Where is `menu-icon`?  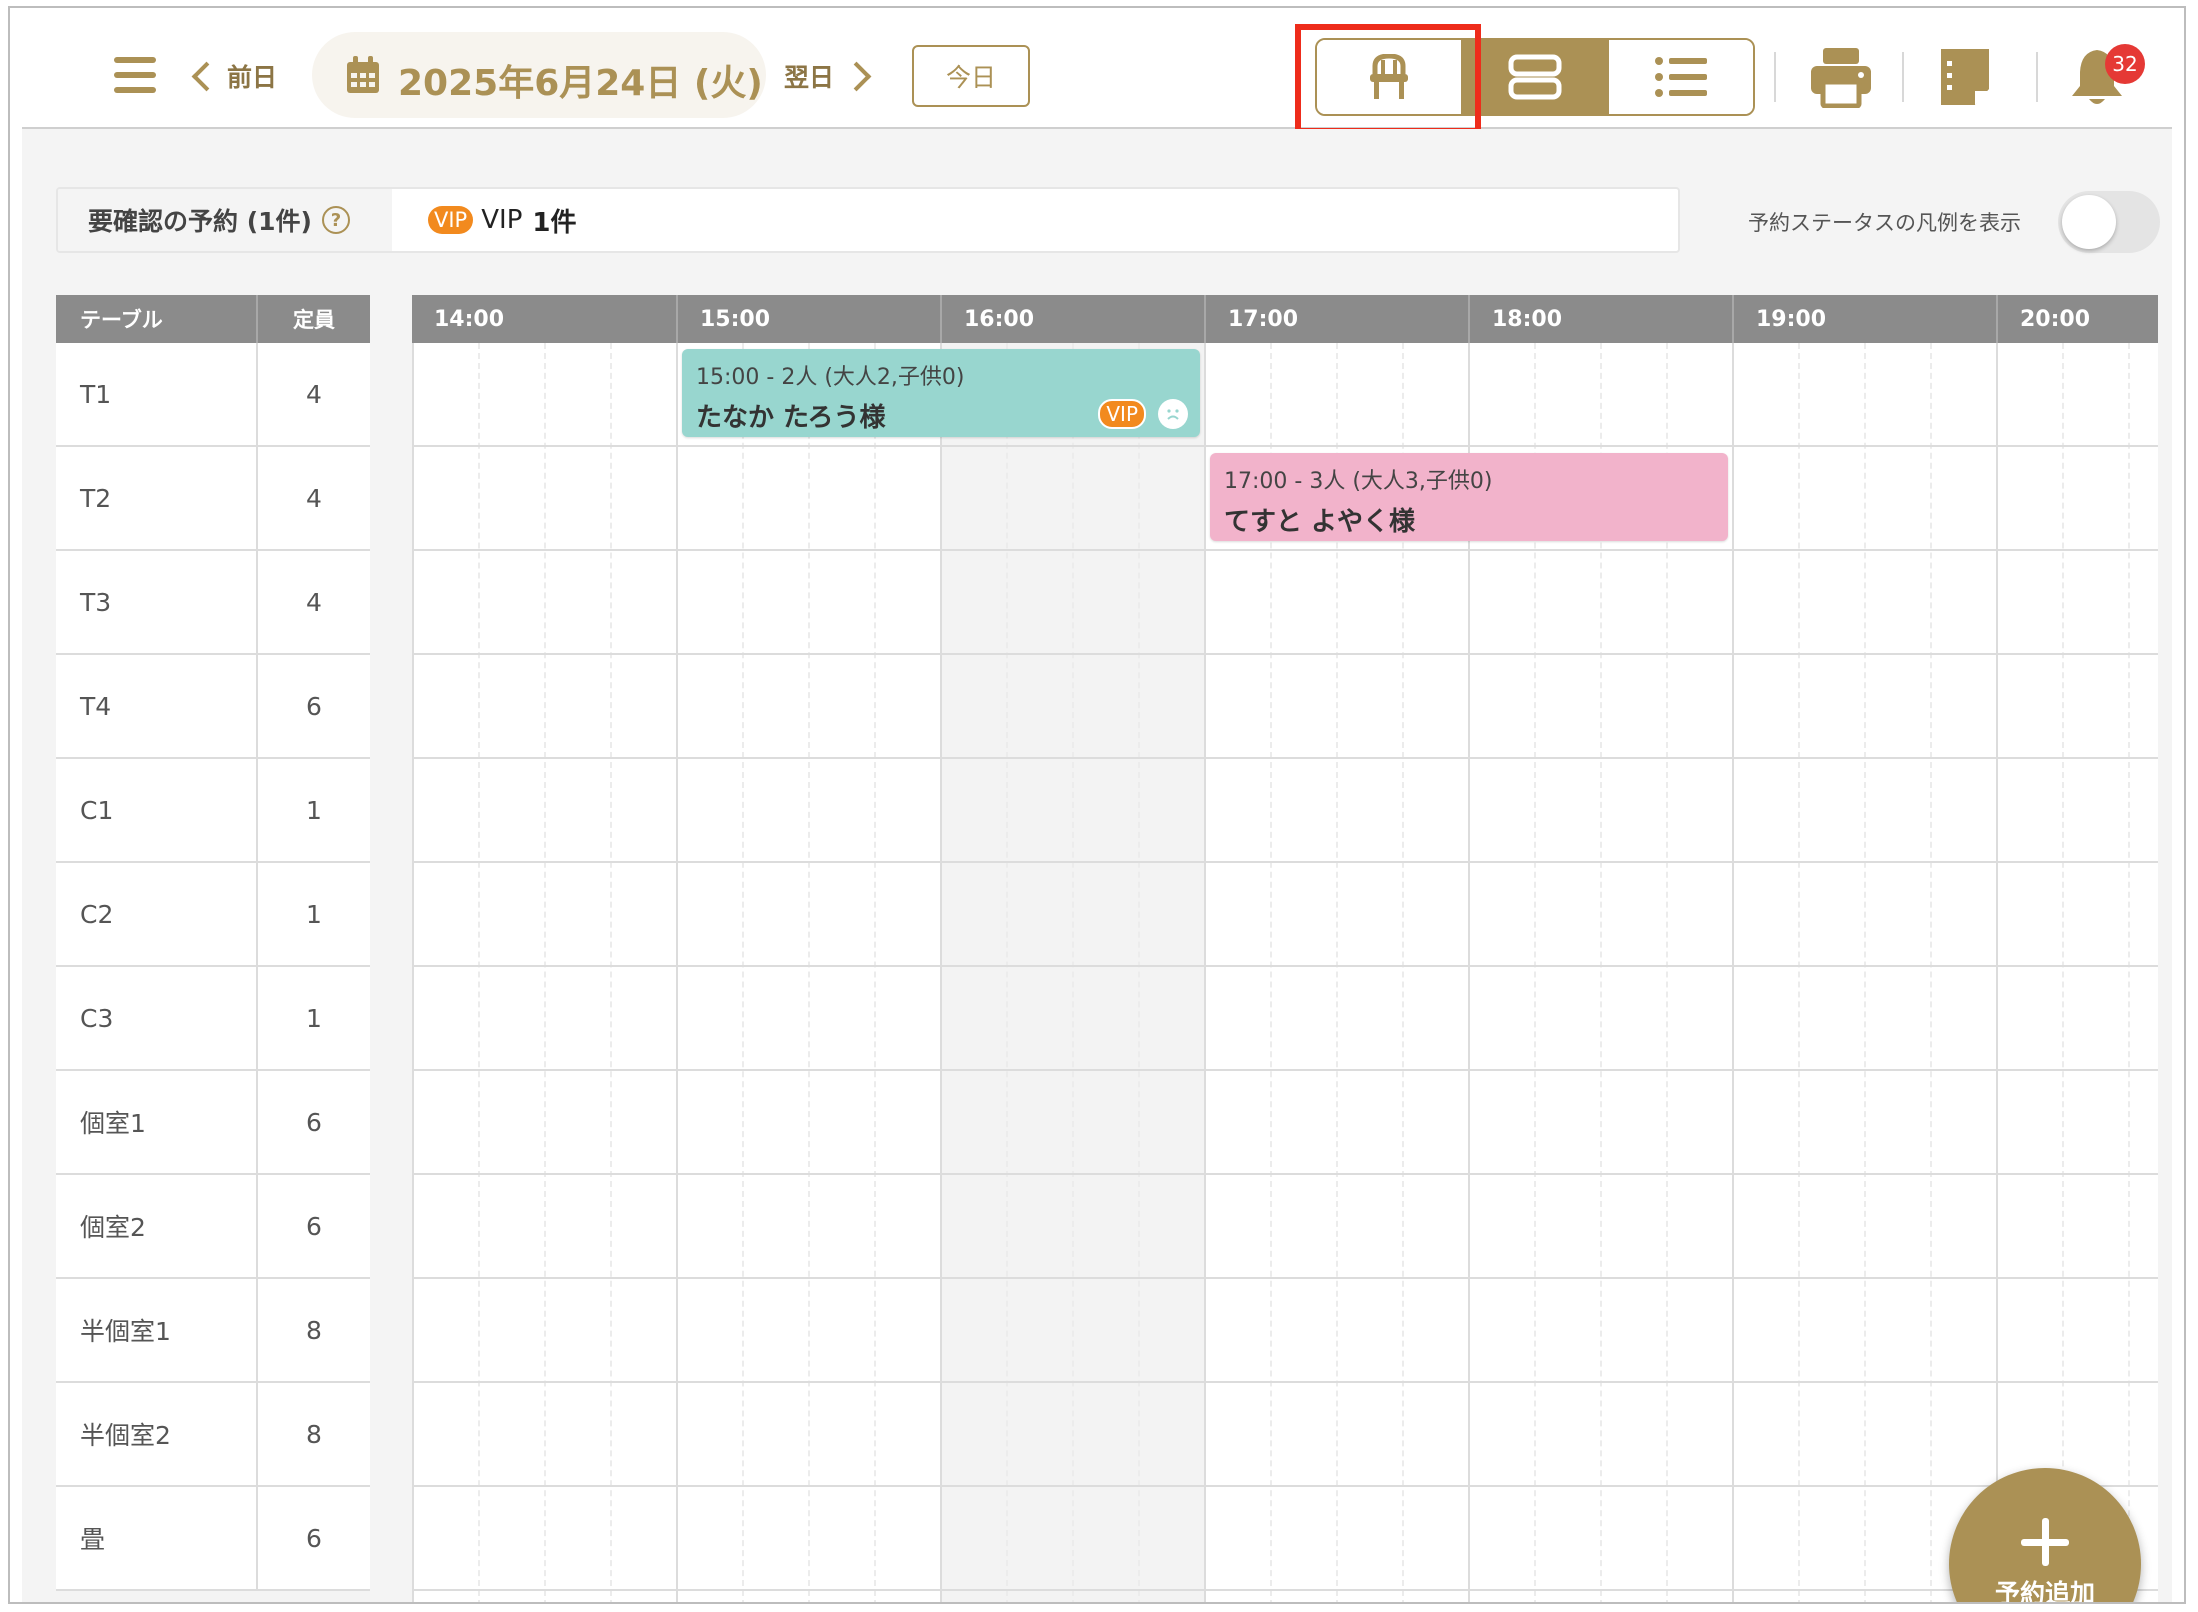 menu-icon is located at coordinates (136, 75).